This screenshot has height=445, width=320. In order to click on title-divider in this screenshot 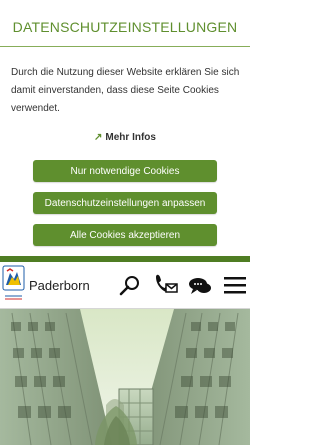, I will do `click(125, 46)`.